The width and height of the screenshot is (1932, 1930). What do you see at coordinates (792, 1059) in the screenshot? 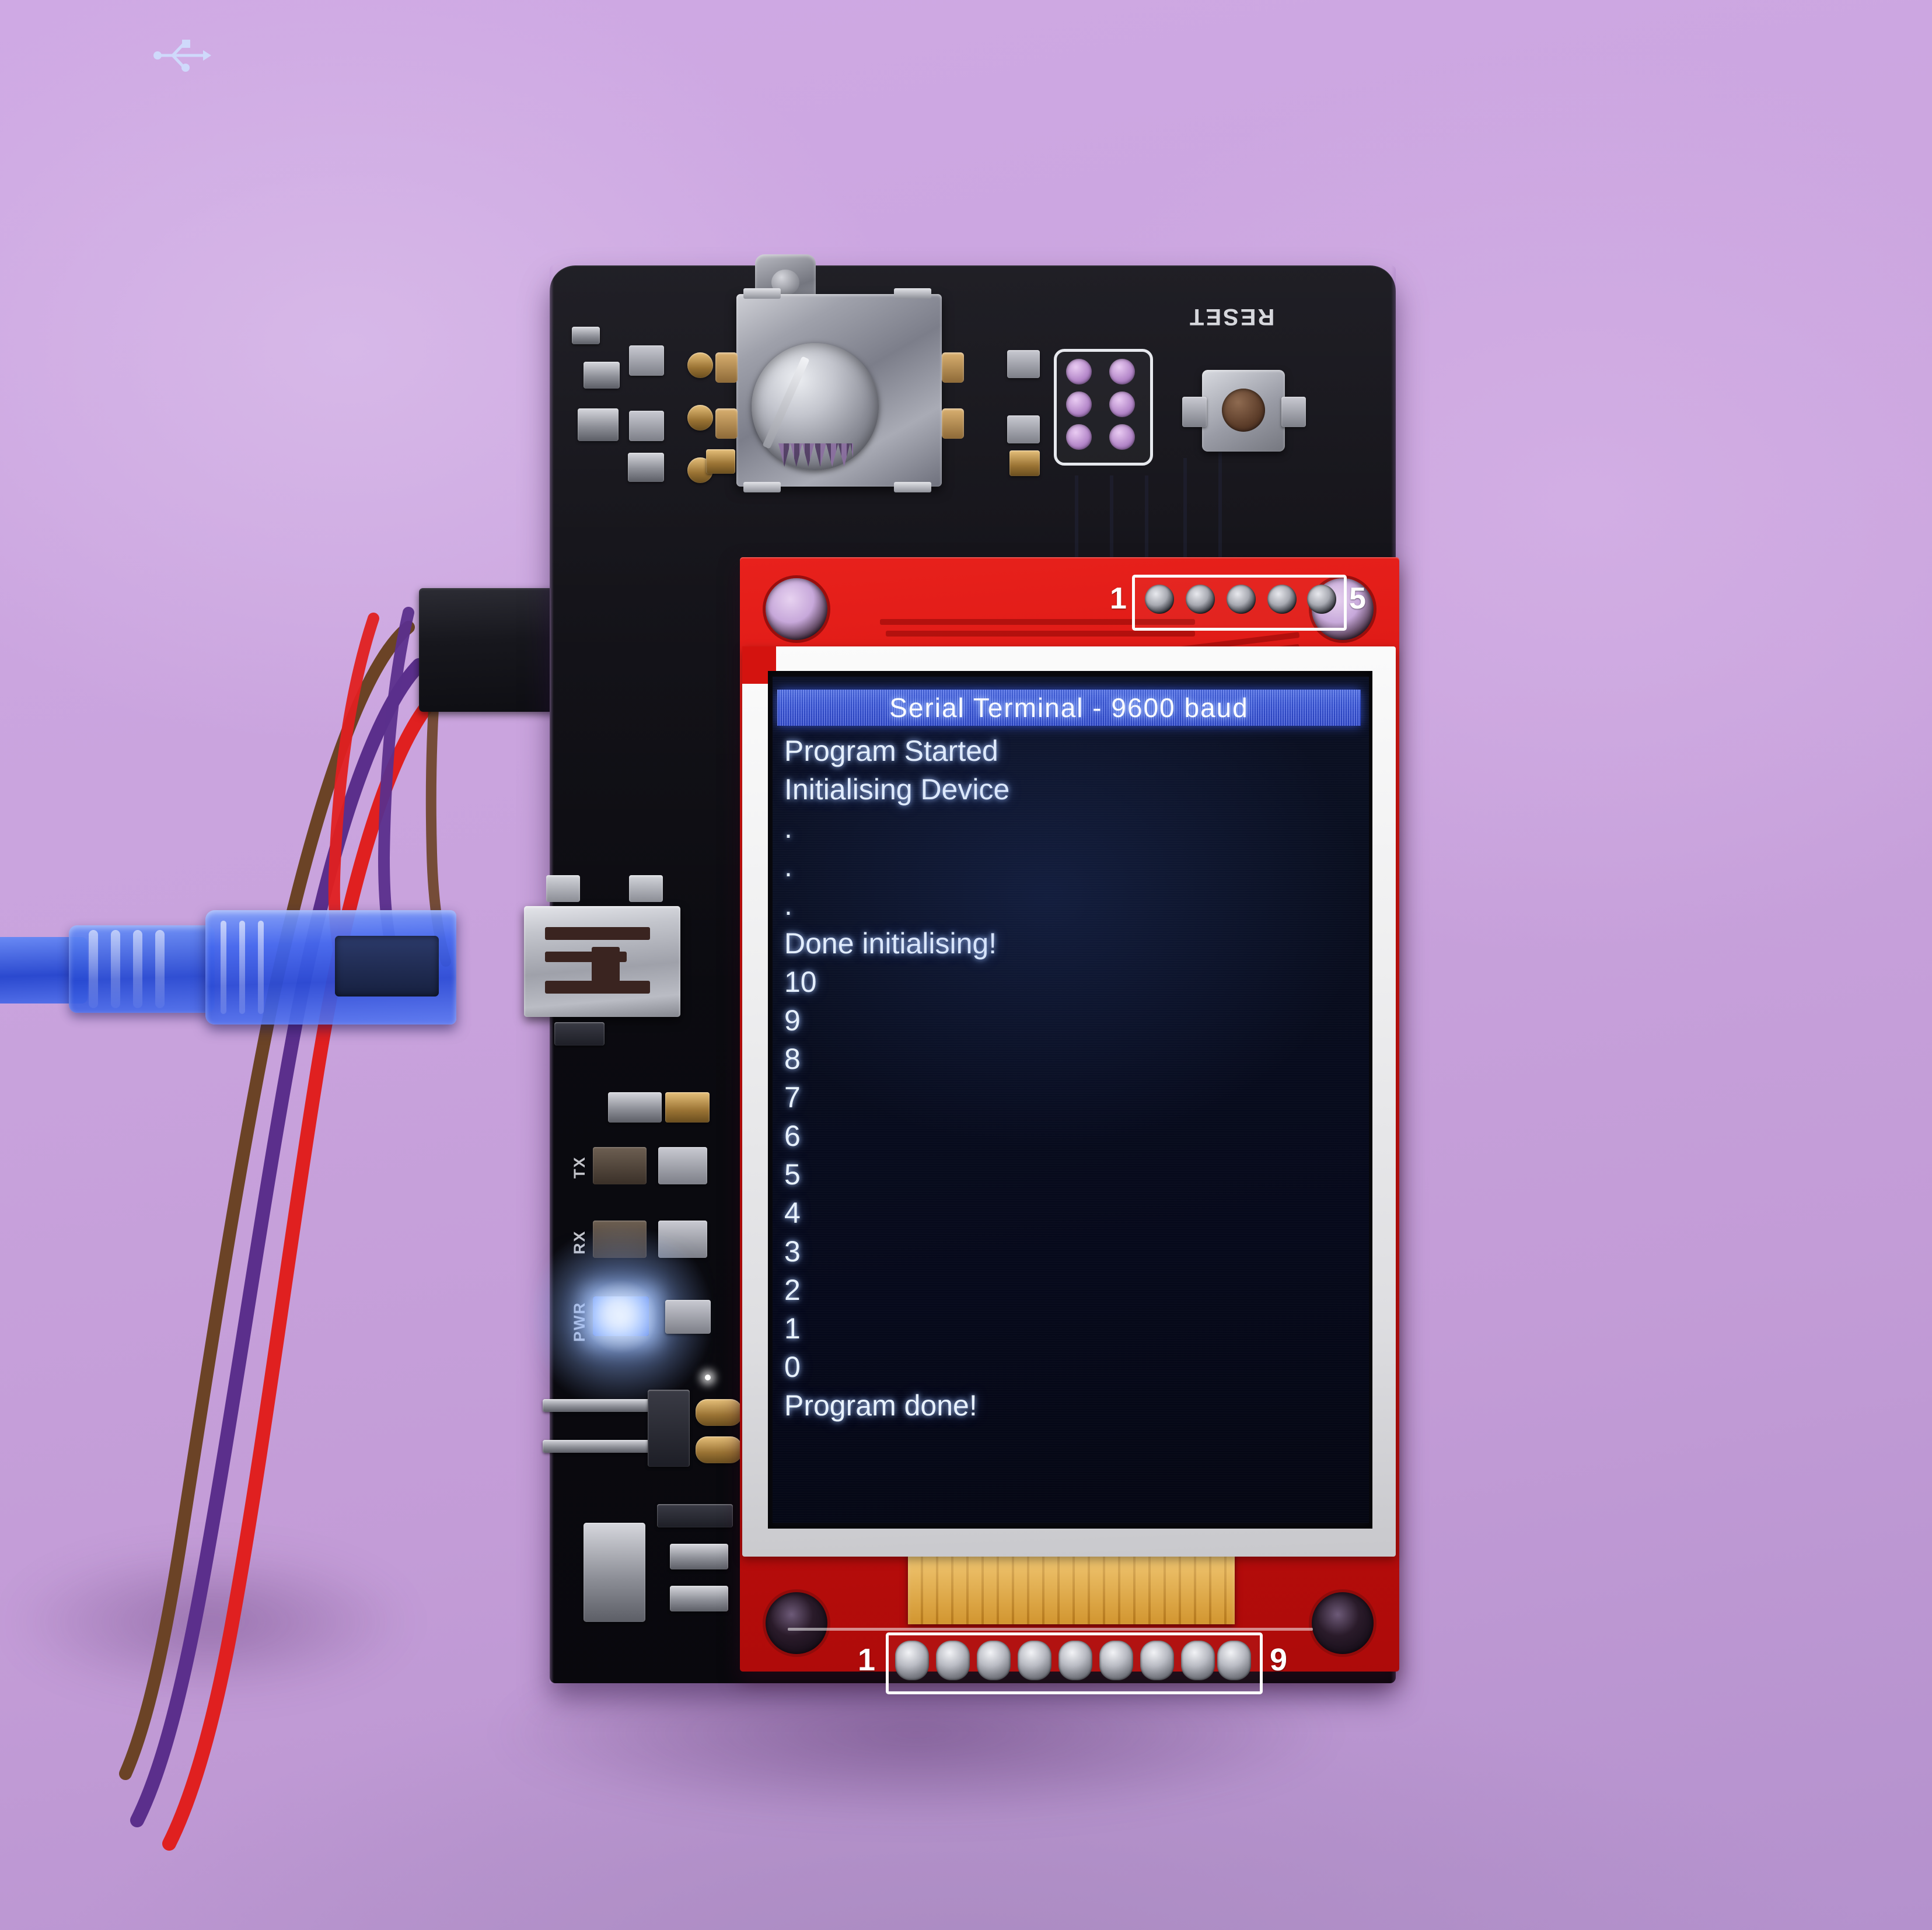
I see `terminal-line: 8` at bounding box center [792, 1059].